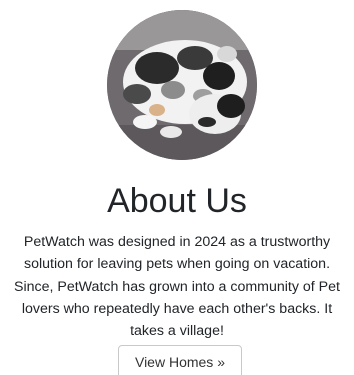  Describe the element at coordinates (177, 201) in the screenshot. I see `page-title: About Us` at that location.